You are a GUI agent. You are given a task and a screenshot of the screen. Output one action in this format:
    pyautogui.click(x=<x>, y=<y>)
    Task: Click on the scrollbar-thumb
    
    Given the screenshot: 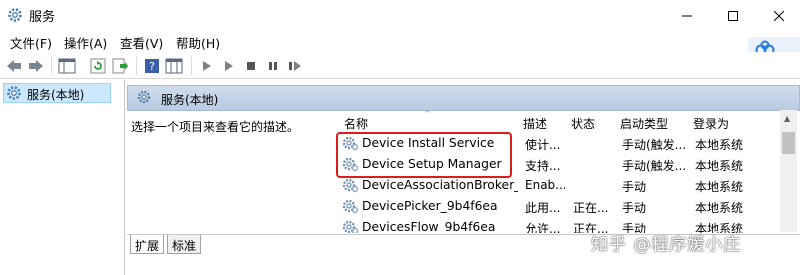 What is the action you would take?
    pyautogui.click(x=788, y=143)
    